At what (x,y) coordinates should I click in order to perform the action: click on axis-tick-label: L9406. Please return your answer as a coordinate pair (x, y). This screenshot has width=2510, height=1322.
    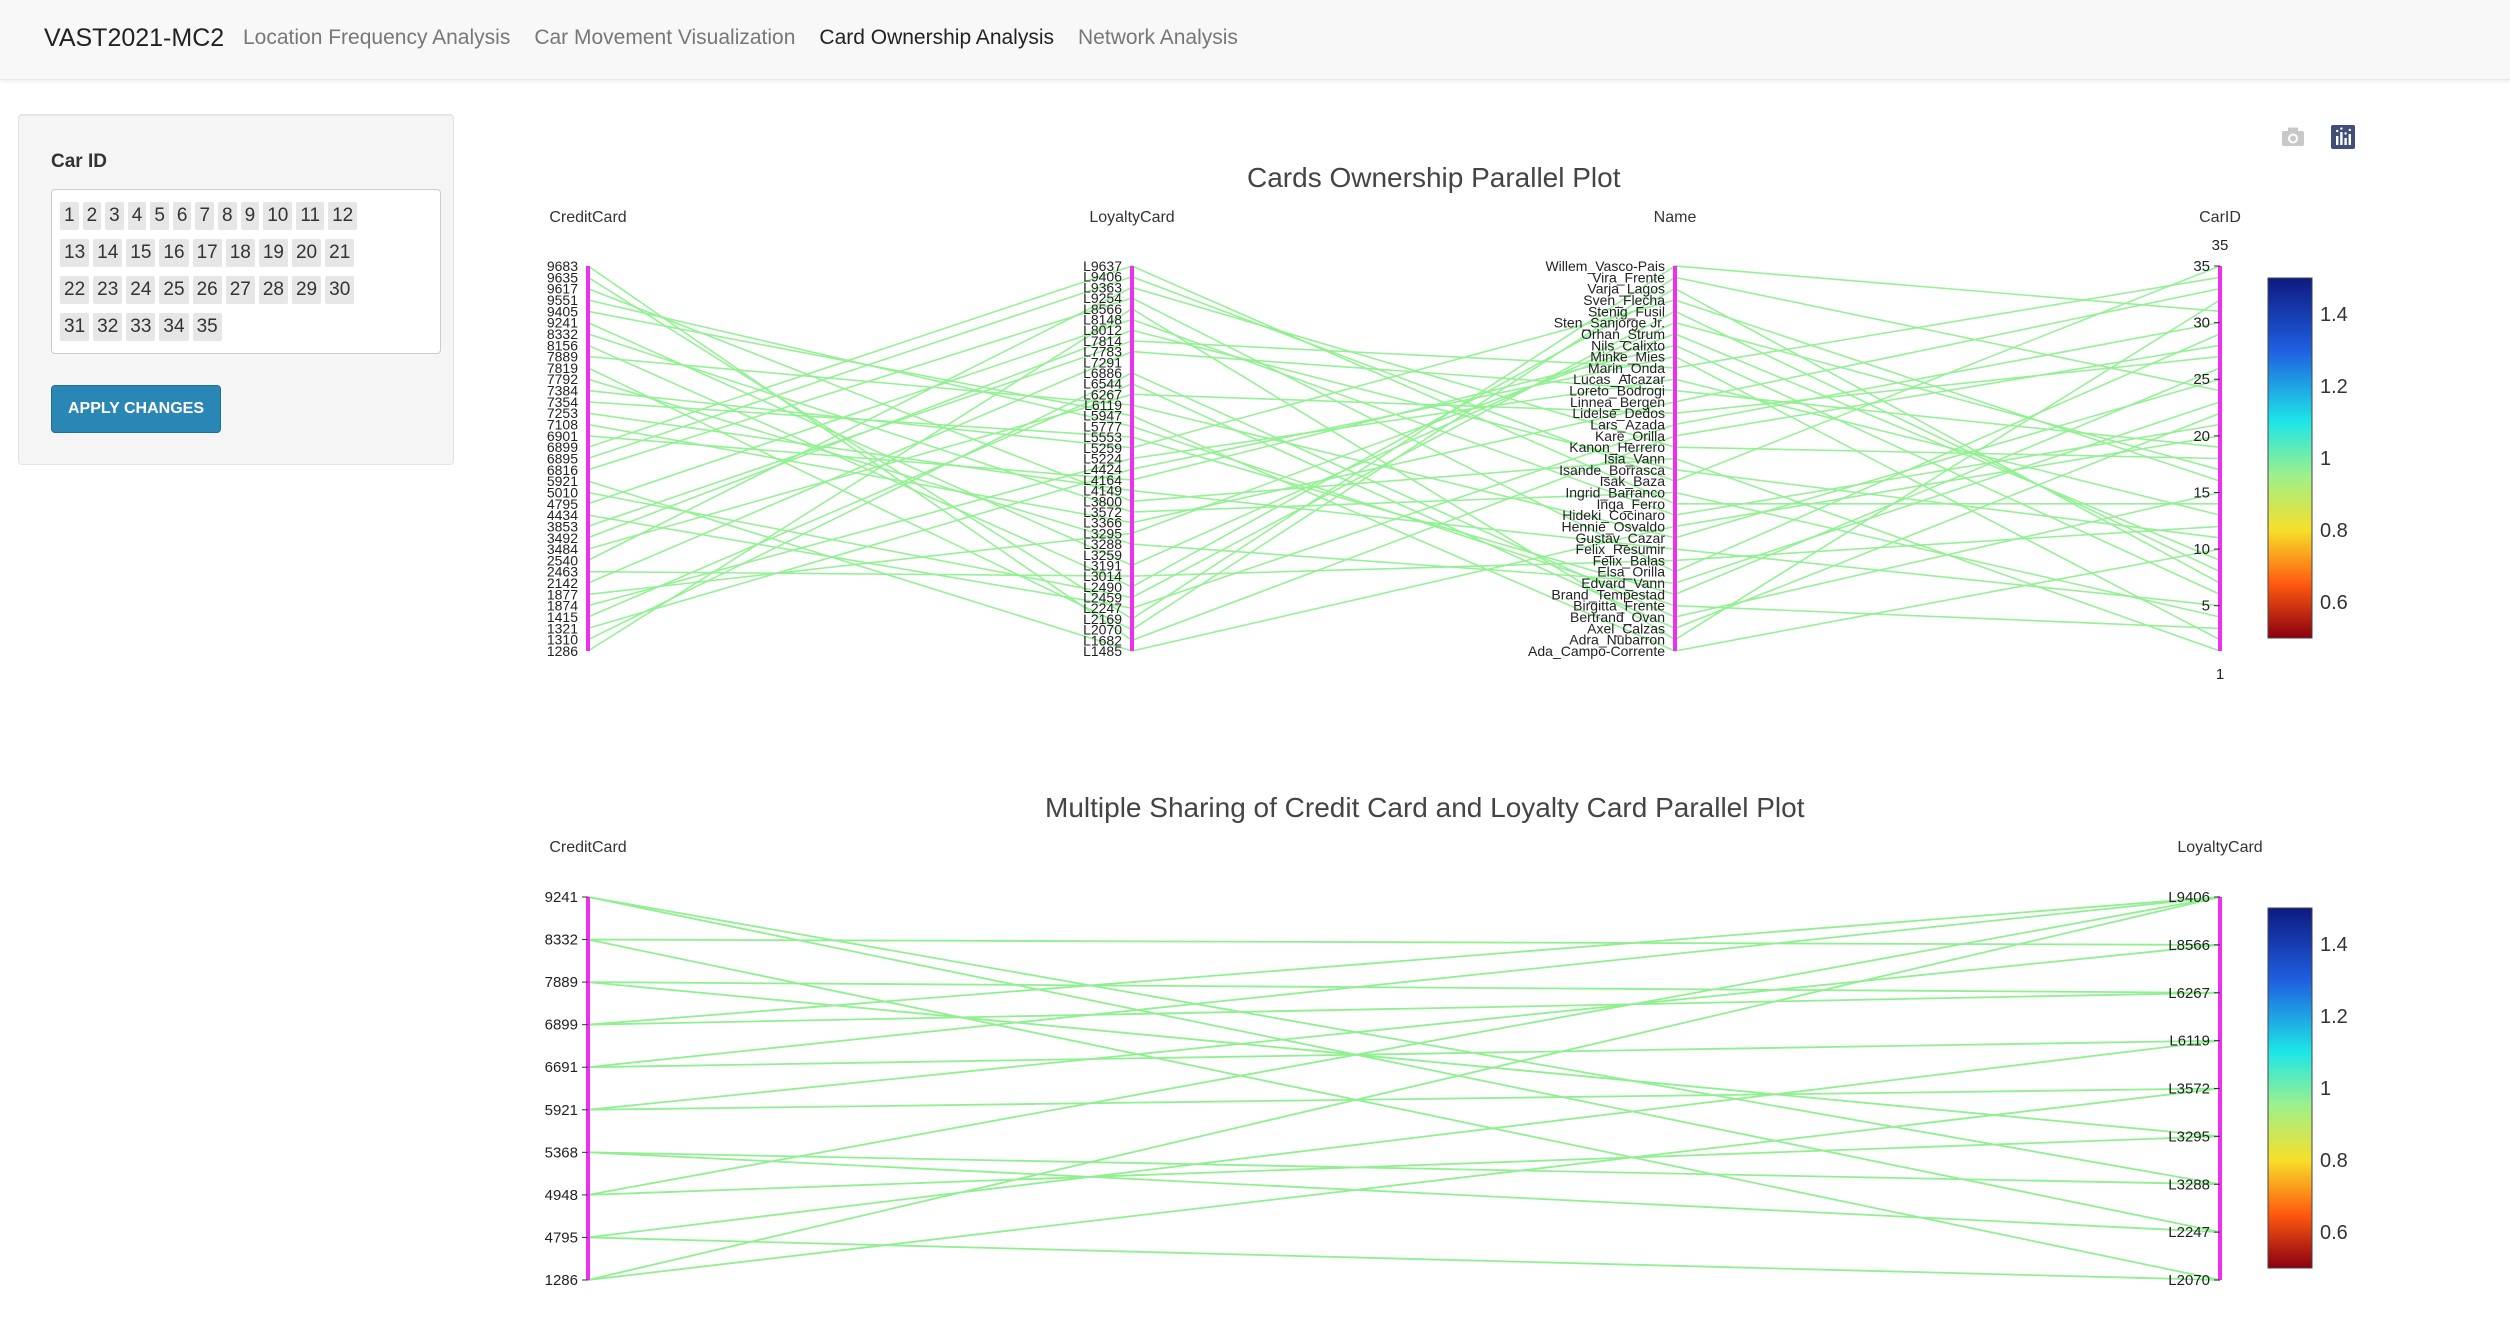
    Looking at the image, I should click on (2189, 897).